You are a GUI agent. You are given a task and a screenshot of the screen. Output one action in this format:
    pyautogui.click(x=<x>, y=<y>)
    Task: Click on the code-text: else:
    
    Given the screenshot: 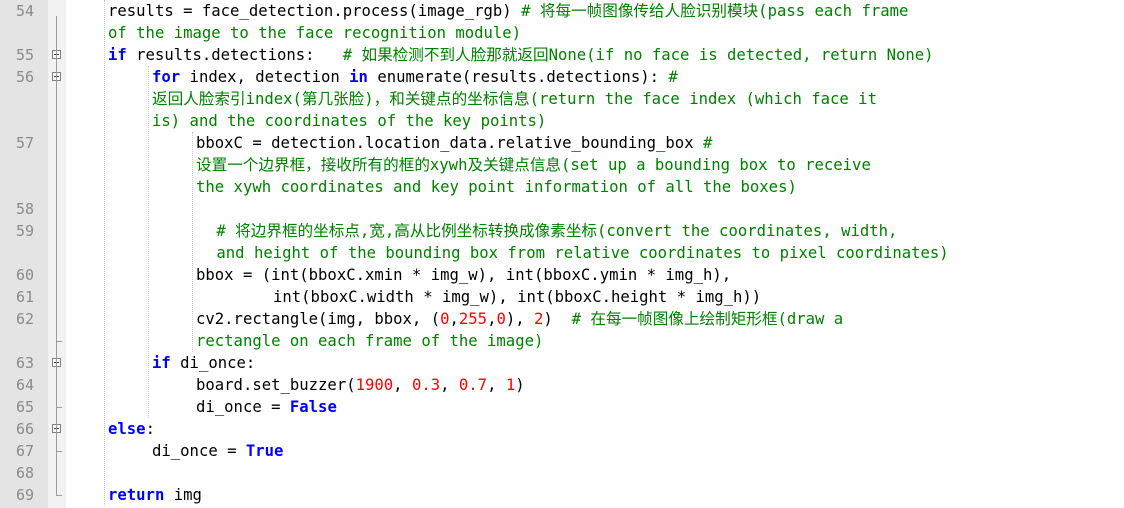 What is the action you would take?
    pyautogui.click(x=131, y=429)
    